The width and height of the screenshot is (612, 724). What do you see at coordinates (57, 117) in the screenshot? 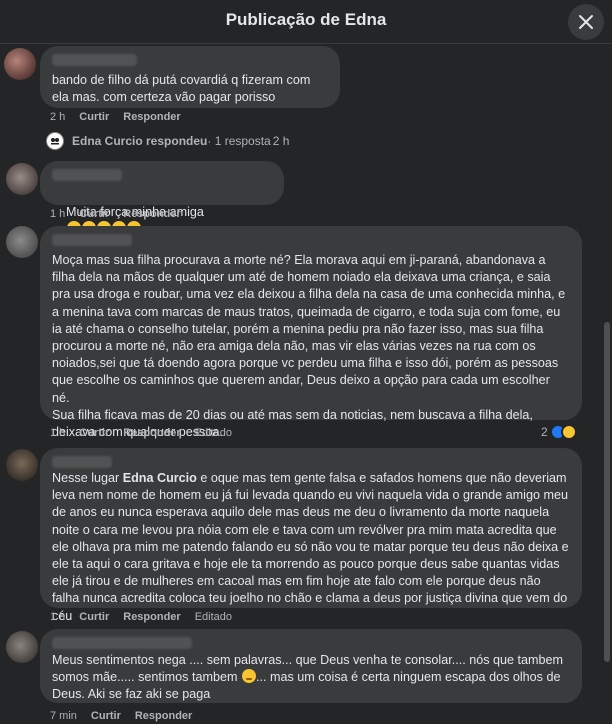
I see `comment-time: 2 h` at bounding box center [57, 117].